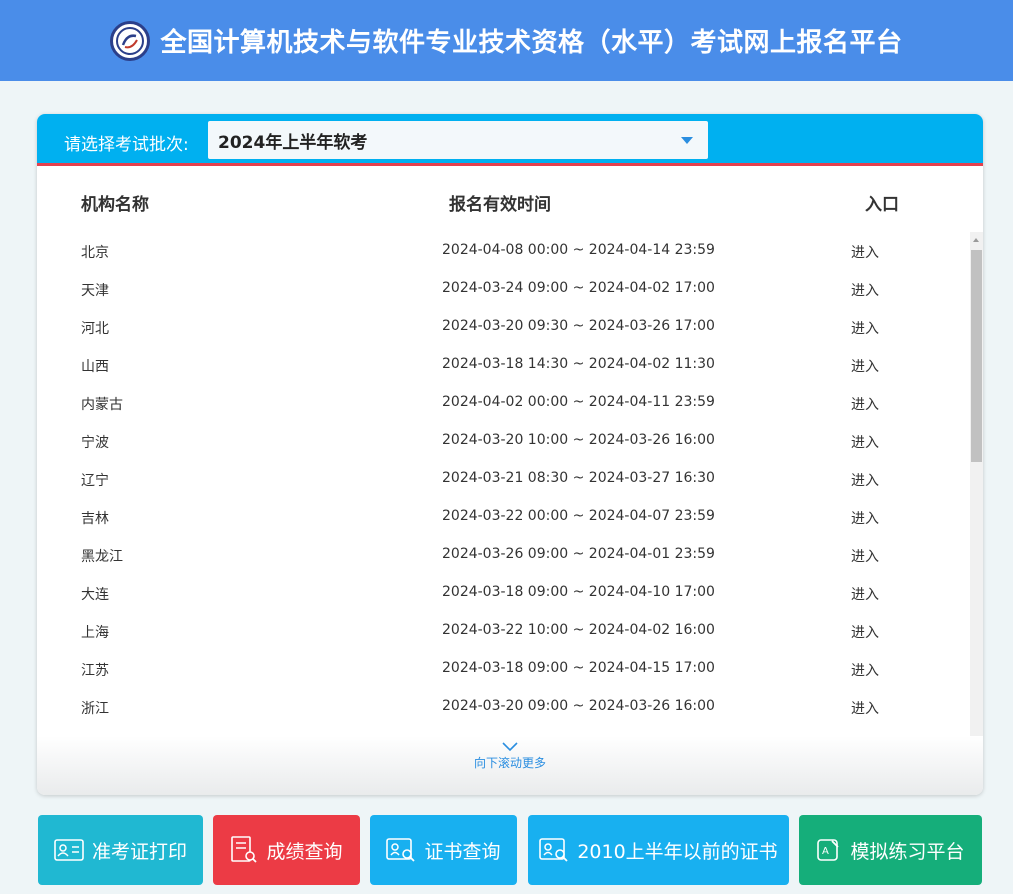  I want to click on admission-ticket-print-label: 准考证打印, so click(139, 851).